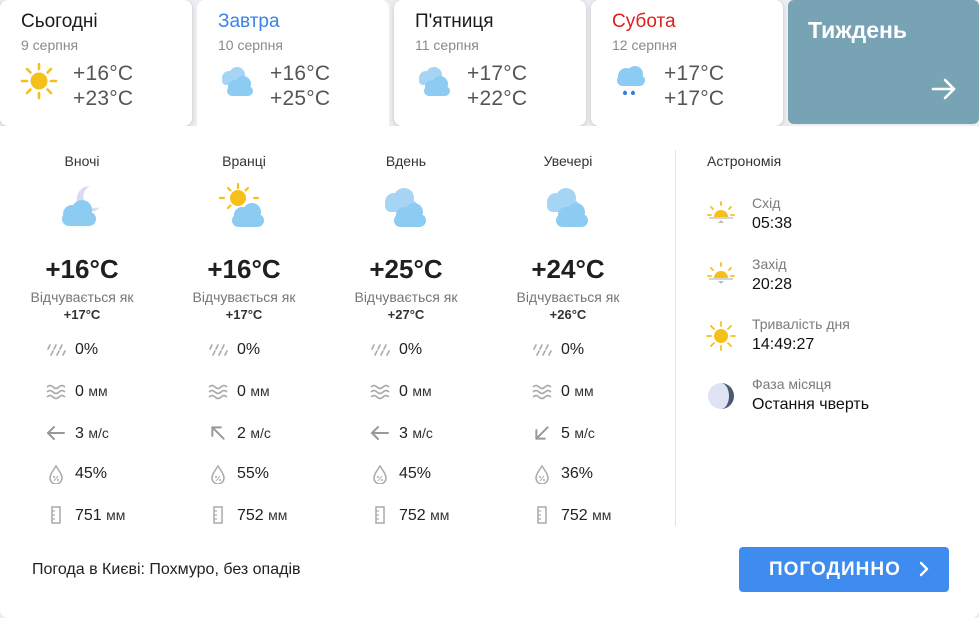 The width and height of the screenshot is (979, 618). I want to click on hourly-button-label: ПОГОДИННО, so click(835, 569).